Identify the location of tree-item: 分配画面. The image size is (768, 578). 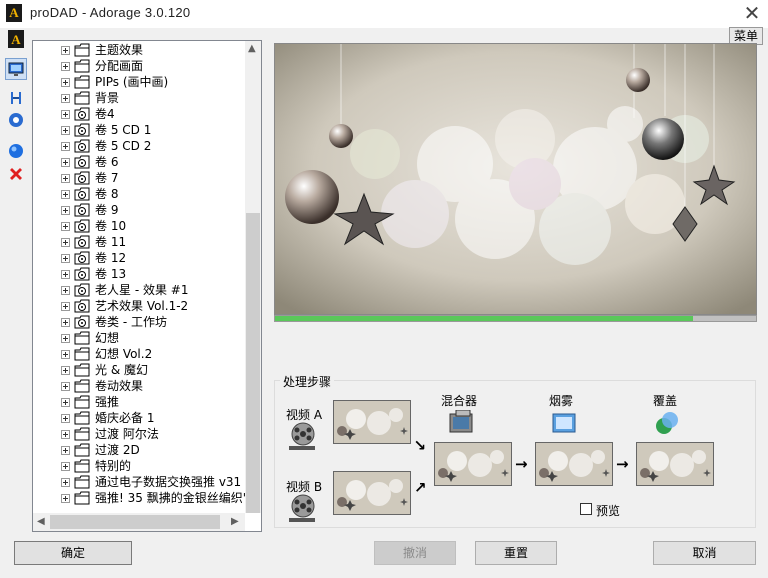
(139, 66).